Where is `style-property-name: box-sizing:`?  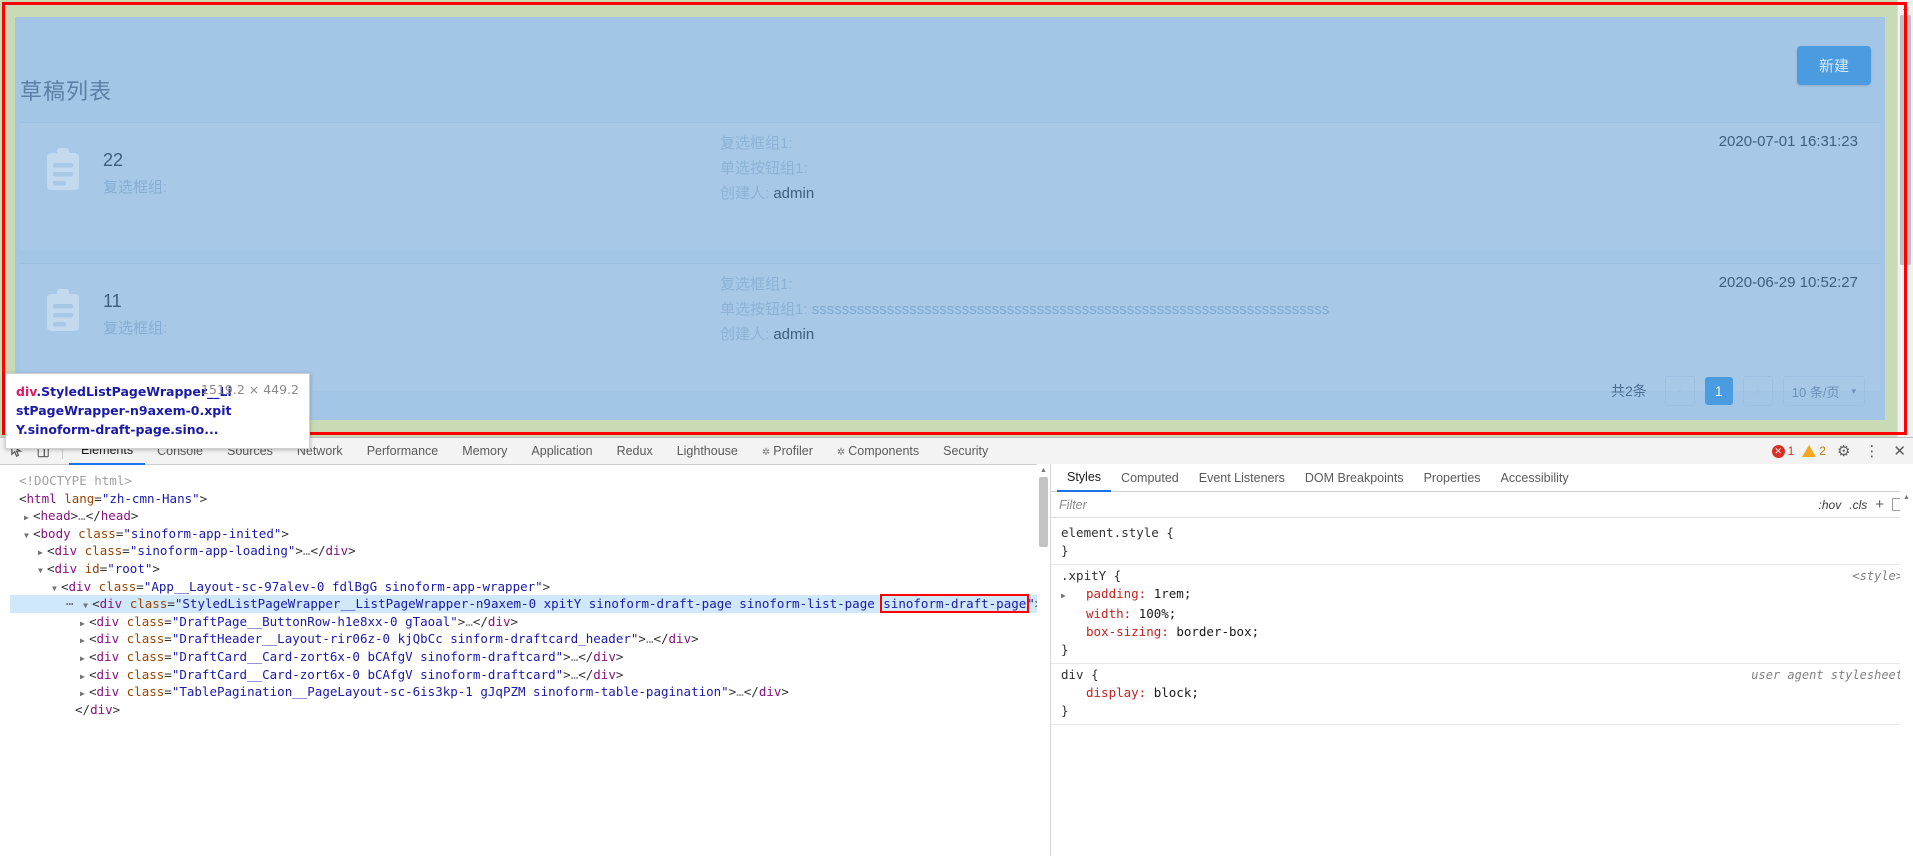
style-property-name: box-sizing: is located at coordinates (1123, 631).